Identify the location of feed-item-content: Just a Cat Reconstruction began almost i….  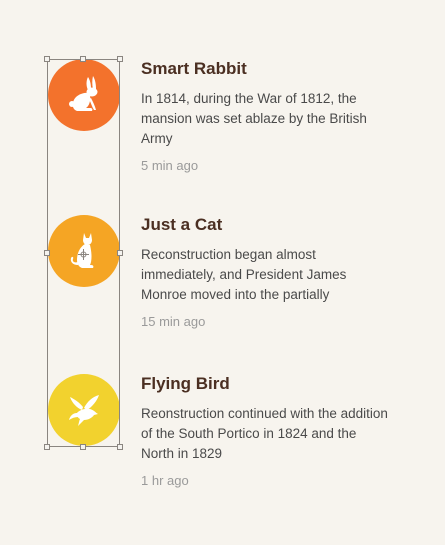
(266, 273).